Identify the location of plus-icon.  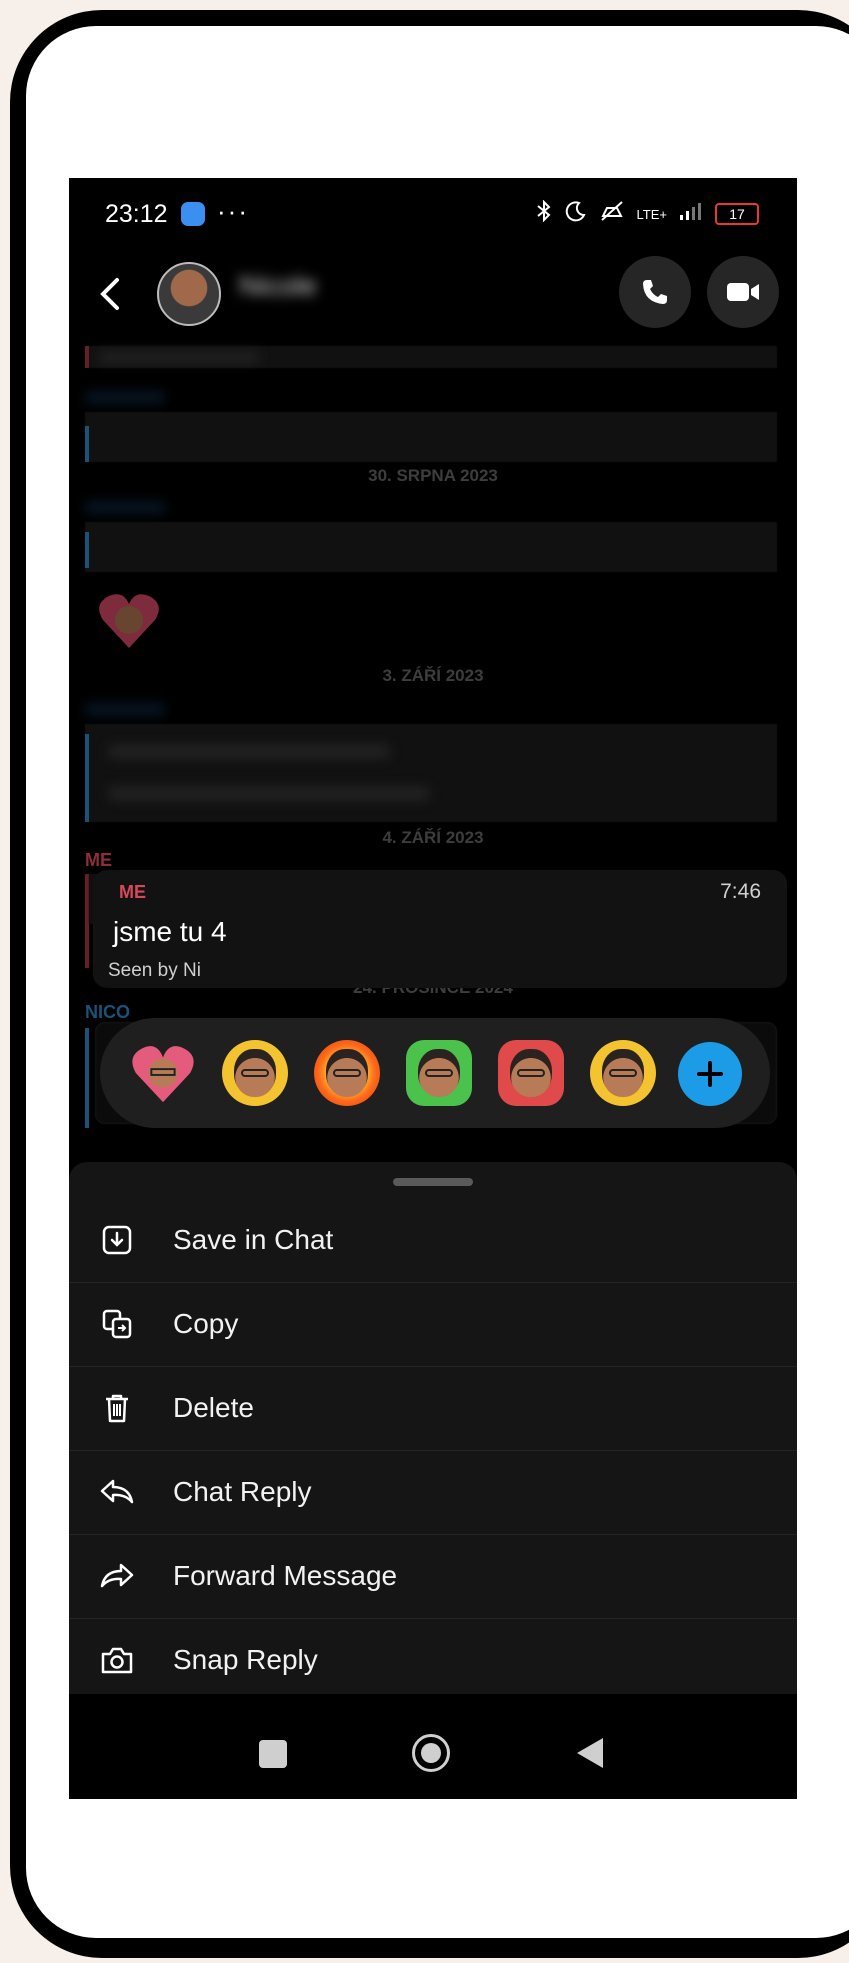
(710, 1074).